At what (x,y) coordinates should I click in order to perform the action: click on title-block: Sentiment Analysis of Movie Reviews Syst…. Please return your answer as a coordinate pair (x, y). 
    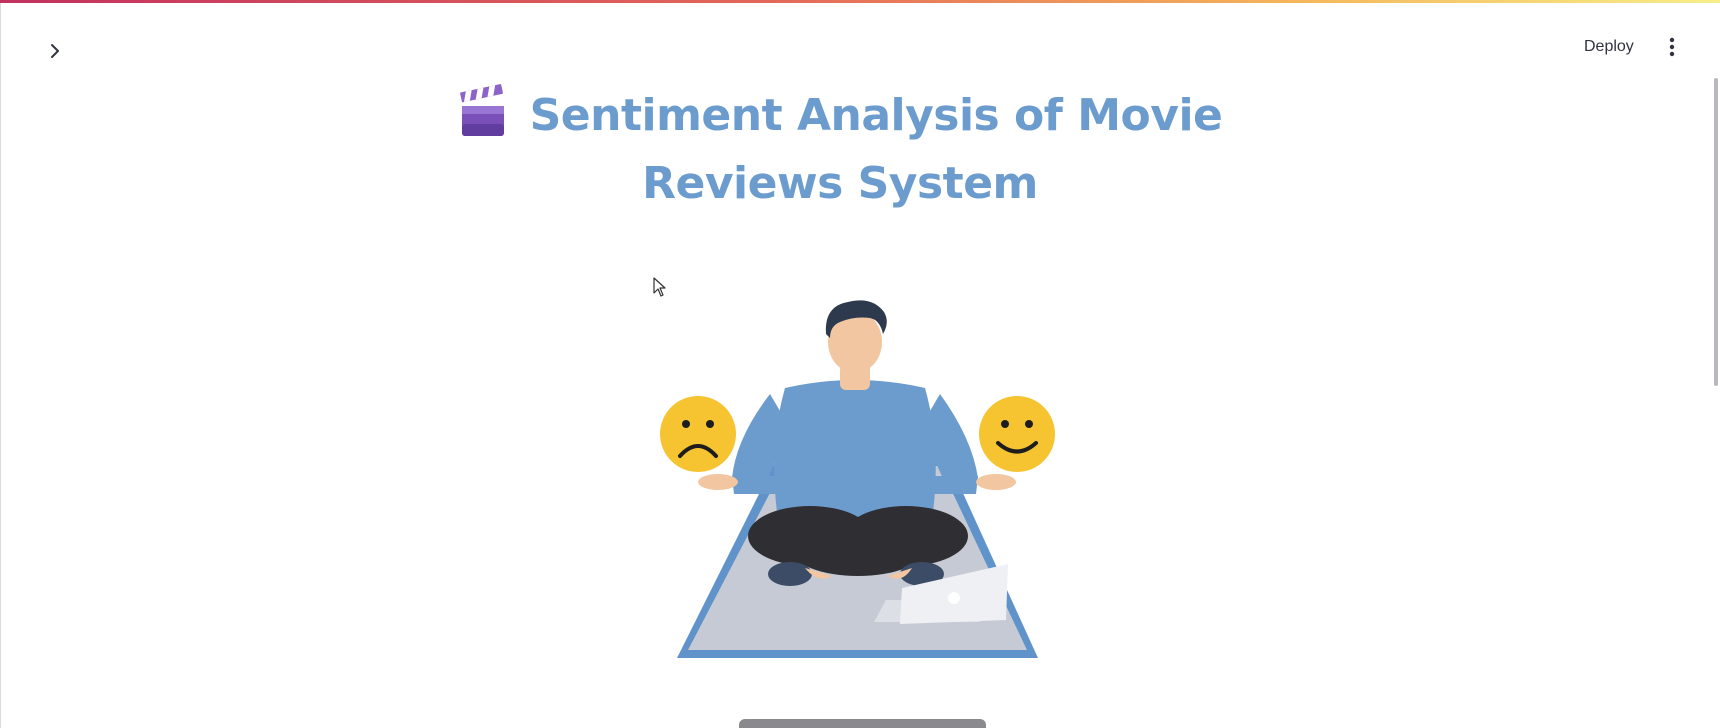
    Looking at the image, I should click on (840, 150).